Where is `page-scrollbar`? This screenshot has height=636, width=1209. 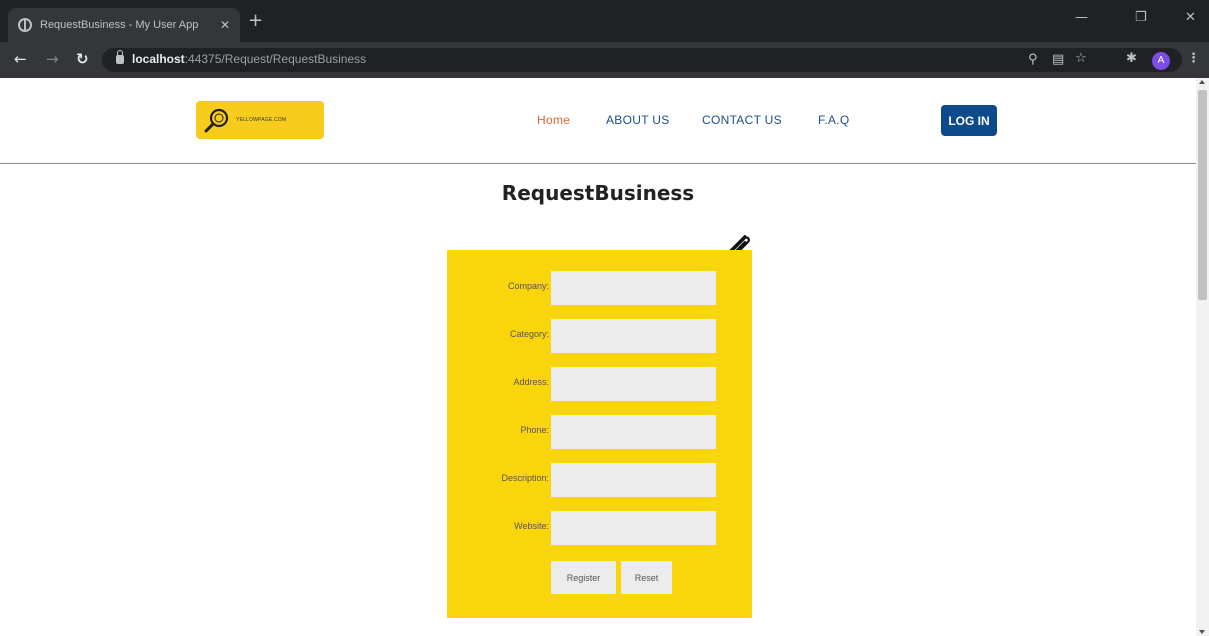 page-scrollbar is located at coordinates (1202, 357).